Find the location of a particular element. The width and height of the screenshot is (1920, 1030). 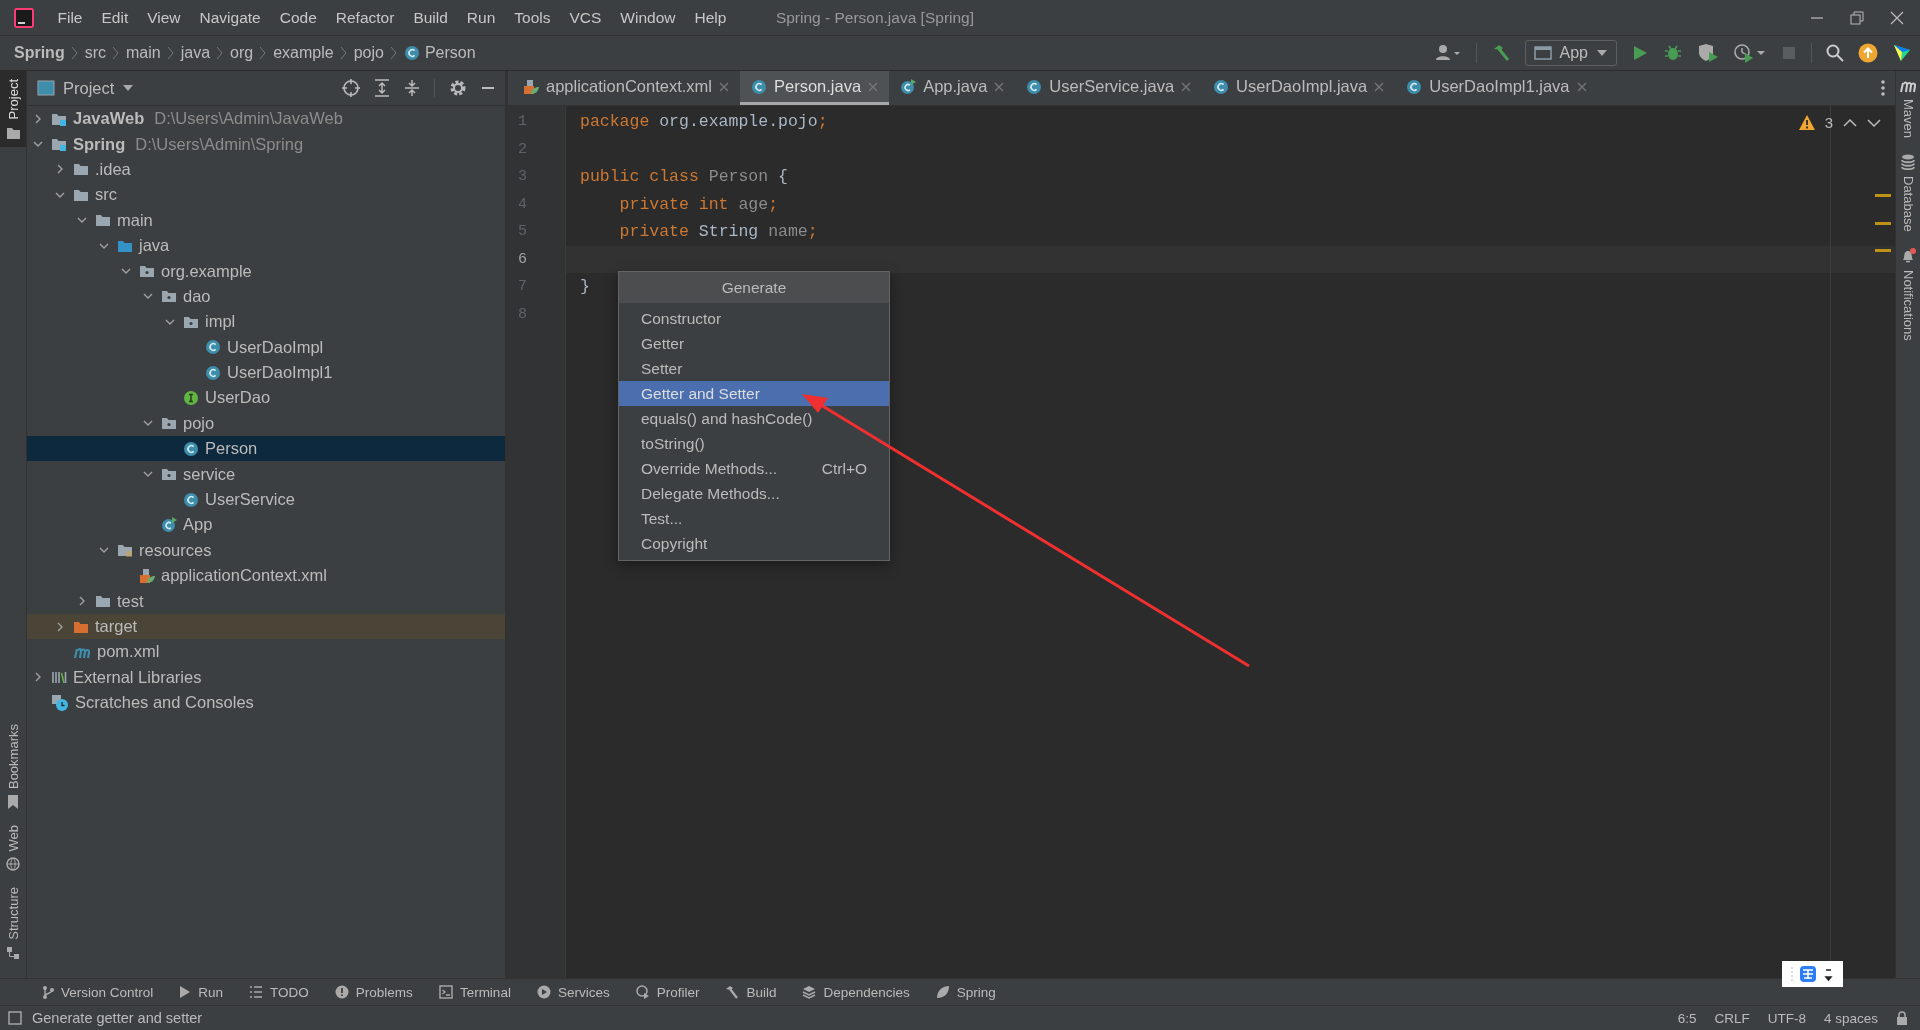

tool-window-button: TODO is located at coordinates (289, 992).